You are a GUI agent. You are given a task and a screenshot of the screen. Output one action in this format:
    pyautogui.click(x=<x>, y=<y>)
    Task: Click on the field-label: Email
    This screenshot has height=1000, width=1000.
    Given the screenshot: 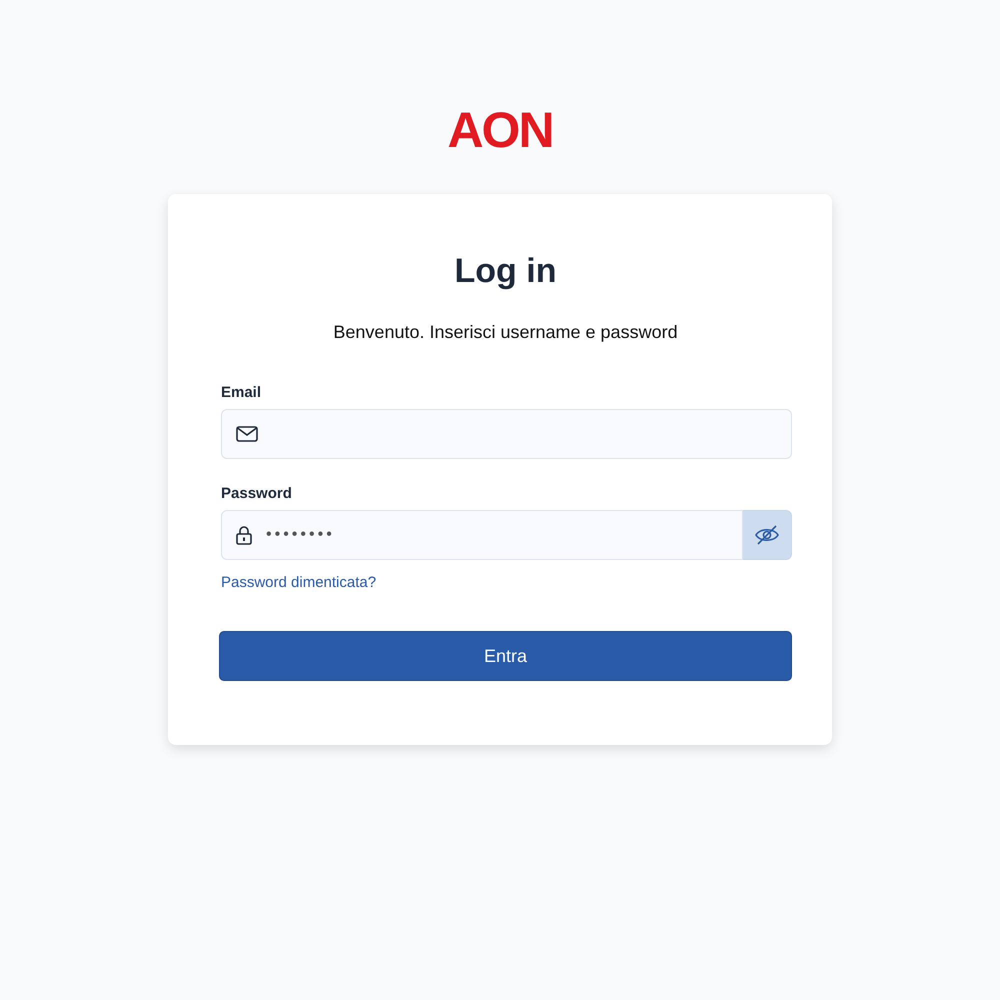 What is the action you would take?
    pyautogui.click(x=241, y=392)
    